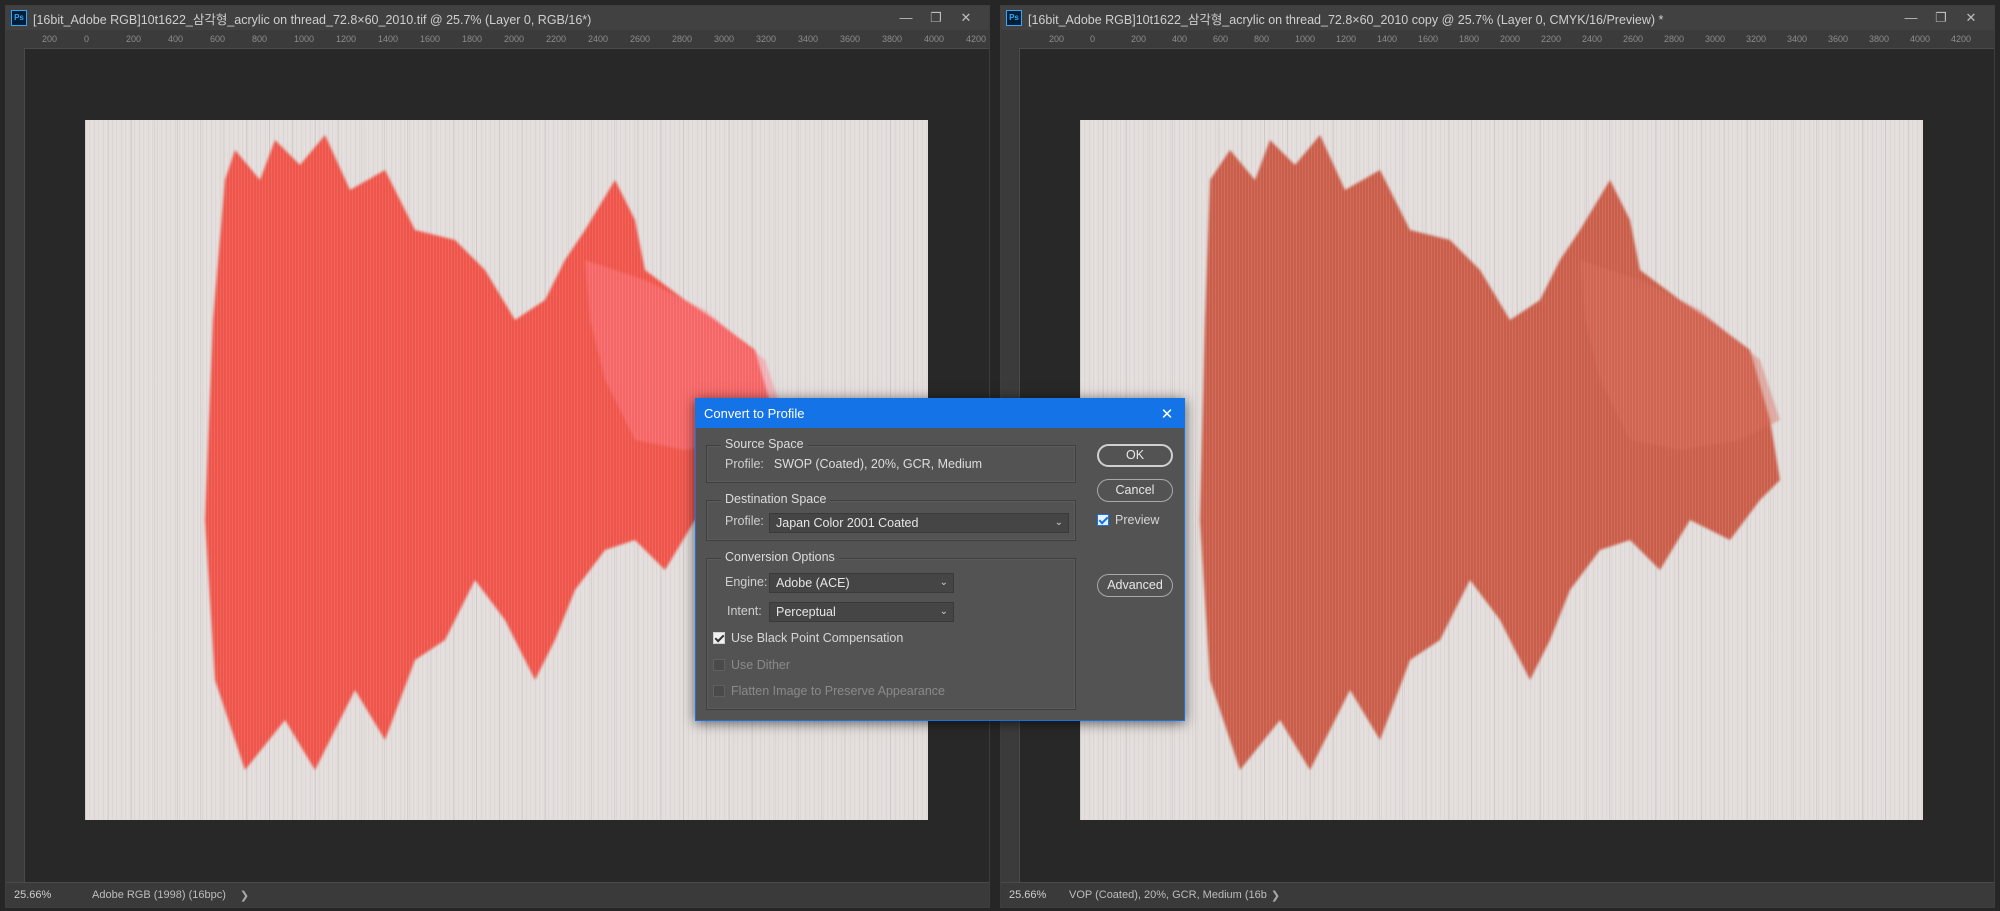 The image size is (2000, 911). I want to click on black-point-compensation-checkbox: Use Black Point Compensation, so click(808, 638).